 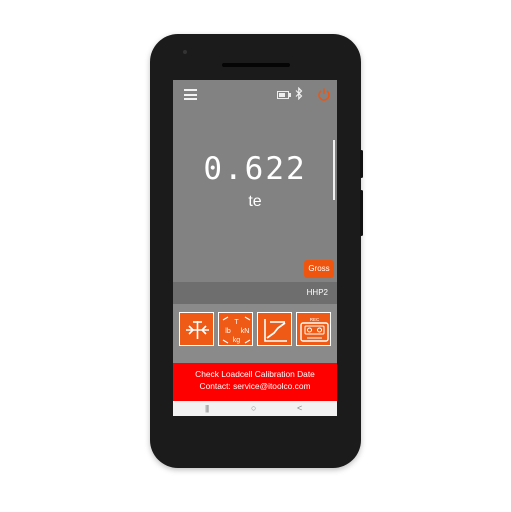 I want to click on menu-icon, so click(x=190, y=94).